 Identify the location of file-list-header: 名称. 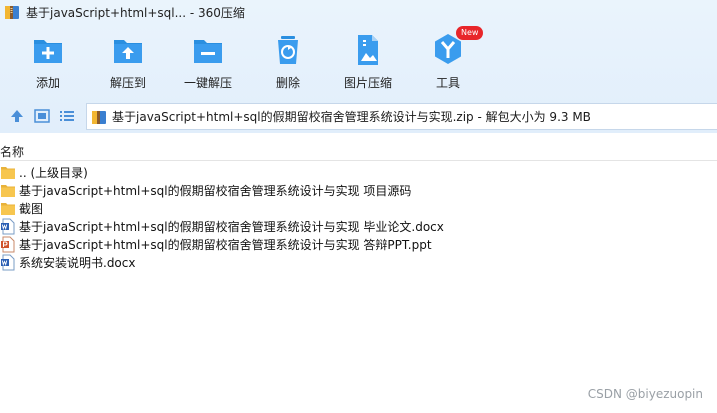
(358, 152).